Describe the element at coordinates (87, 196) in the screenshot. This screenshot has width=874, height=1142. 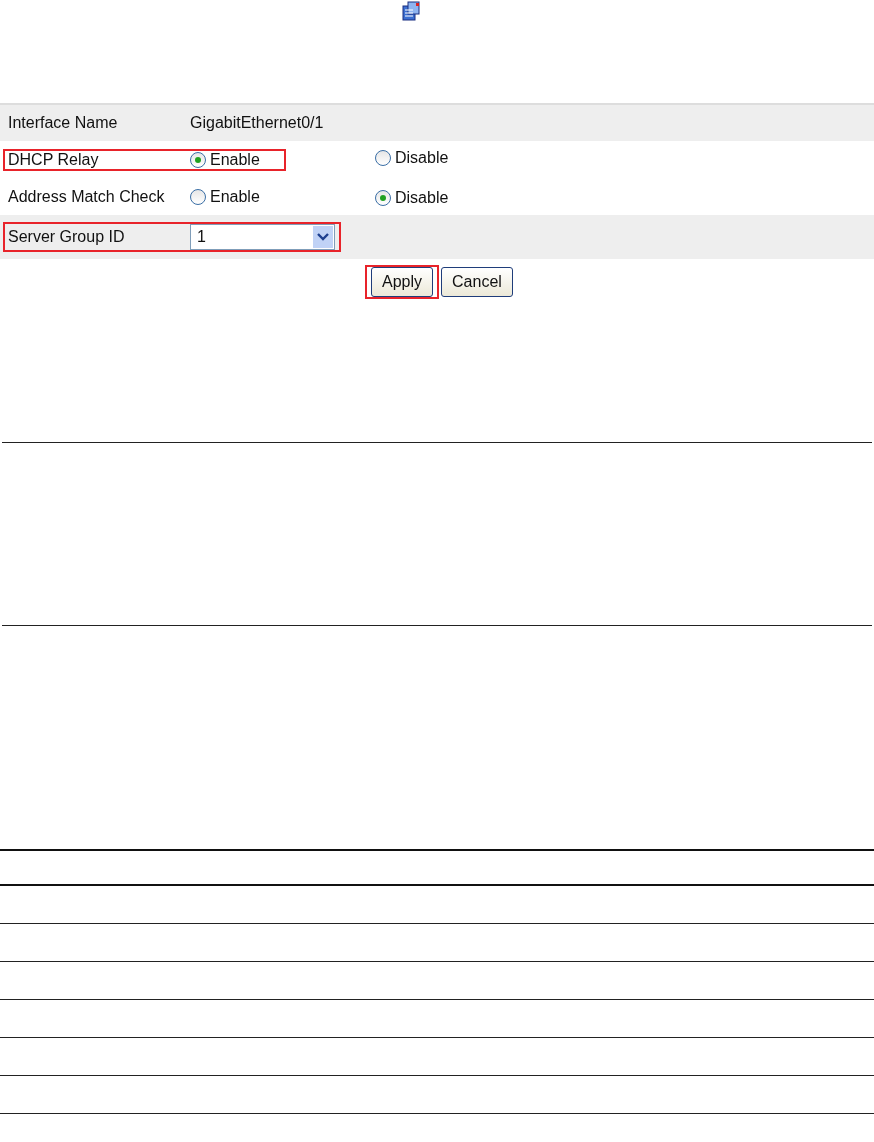
I see `field-label: Address Match Check` at that location.